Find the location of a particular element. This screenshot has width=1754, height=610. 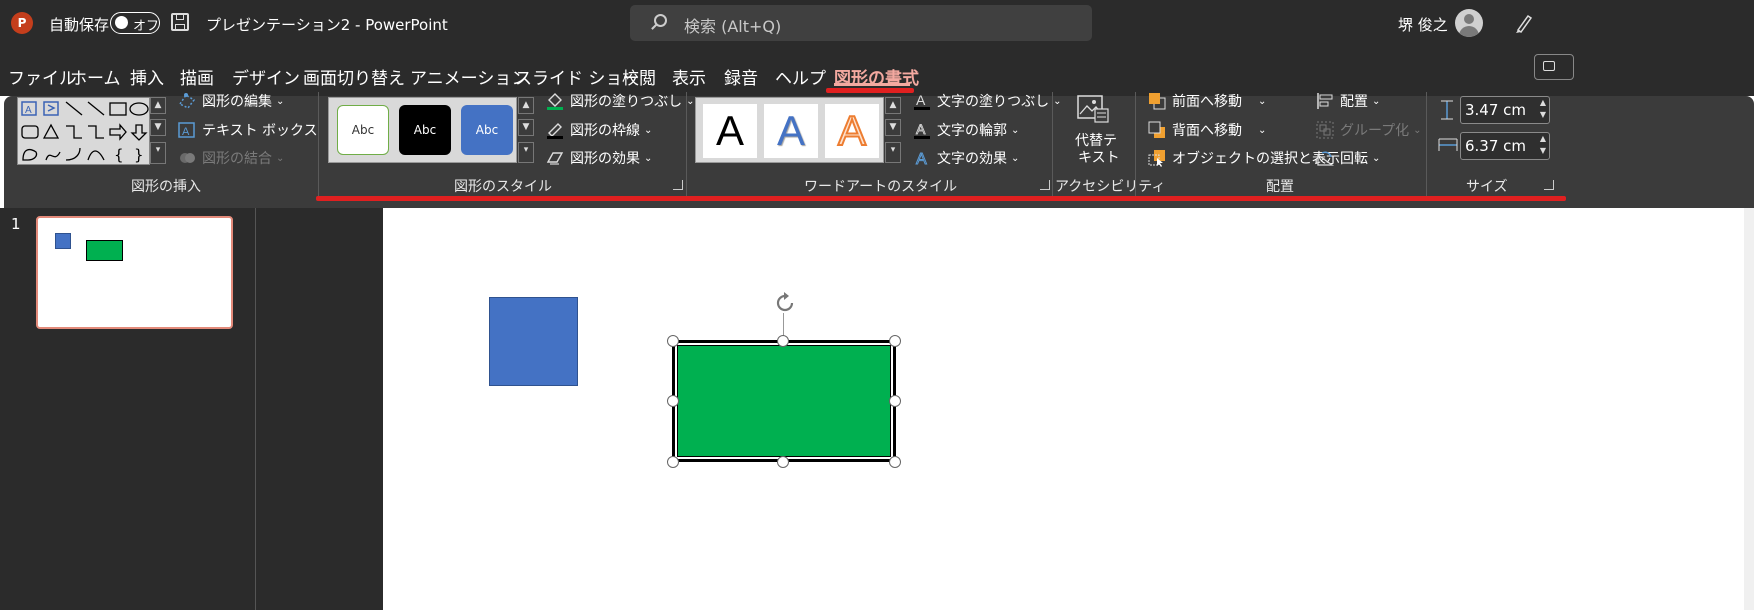

wordart-more: ▾ is located at coordinates (893, 152).